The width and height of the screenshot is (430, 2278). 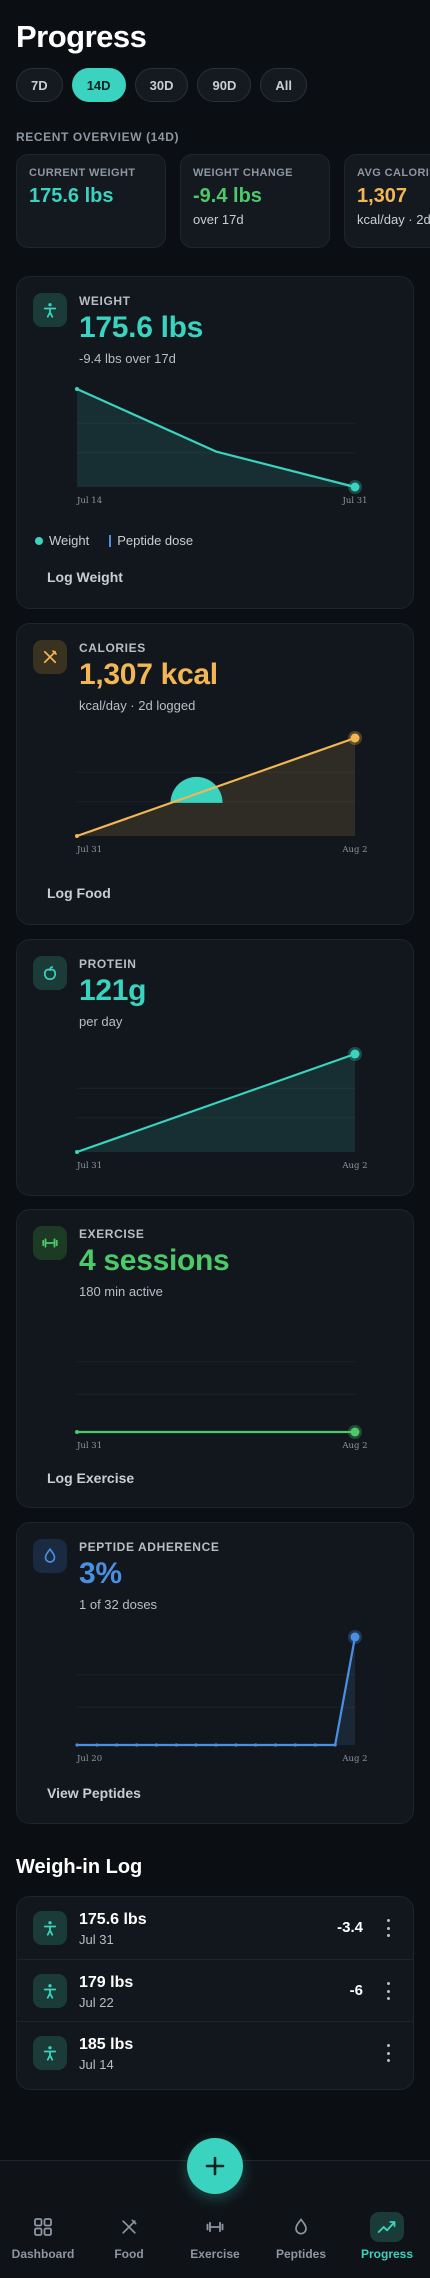 What do you see at coordinates (50, 1243) in the screenshot?
I see `dumbbell-icon` at bounding box center [50, 1243].